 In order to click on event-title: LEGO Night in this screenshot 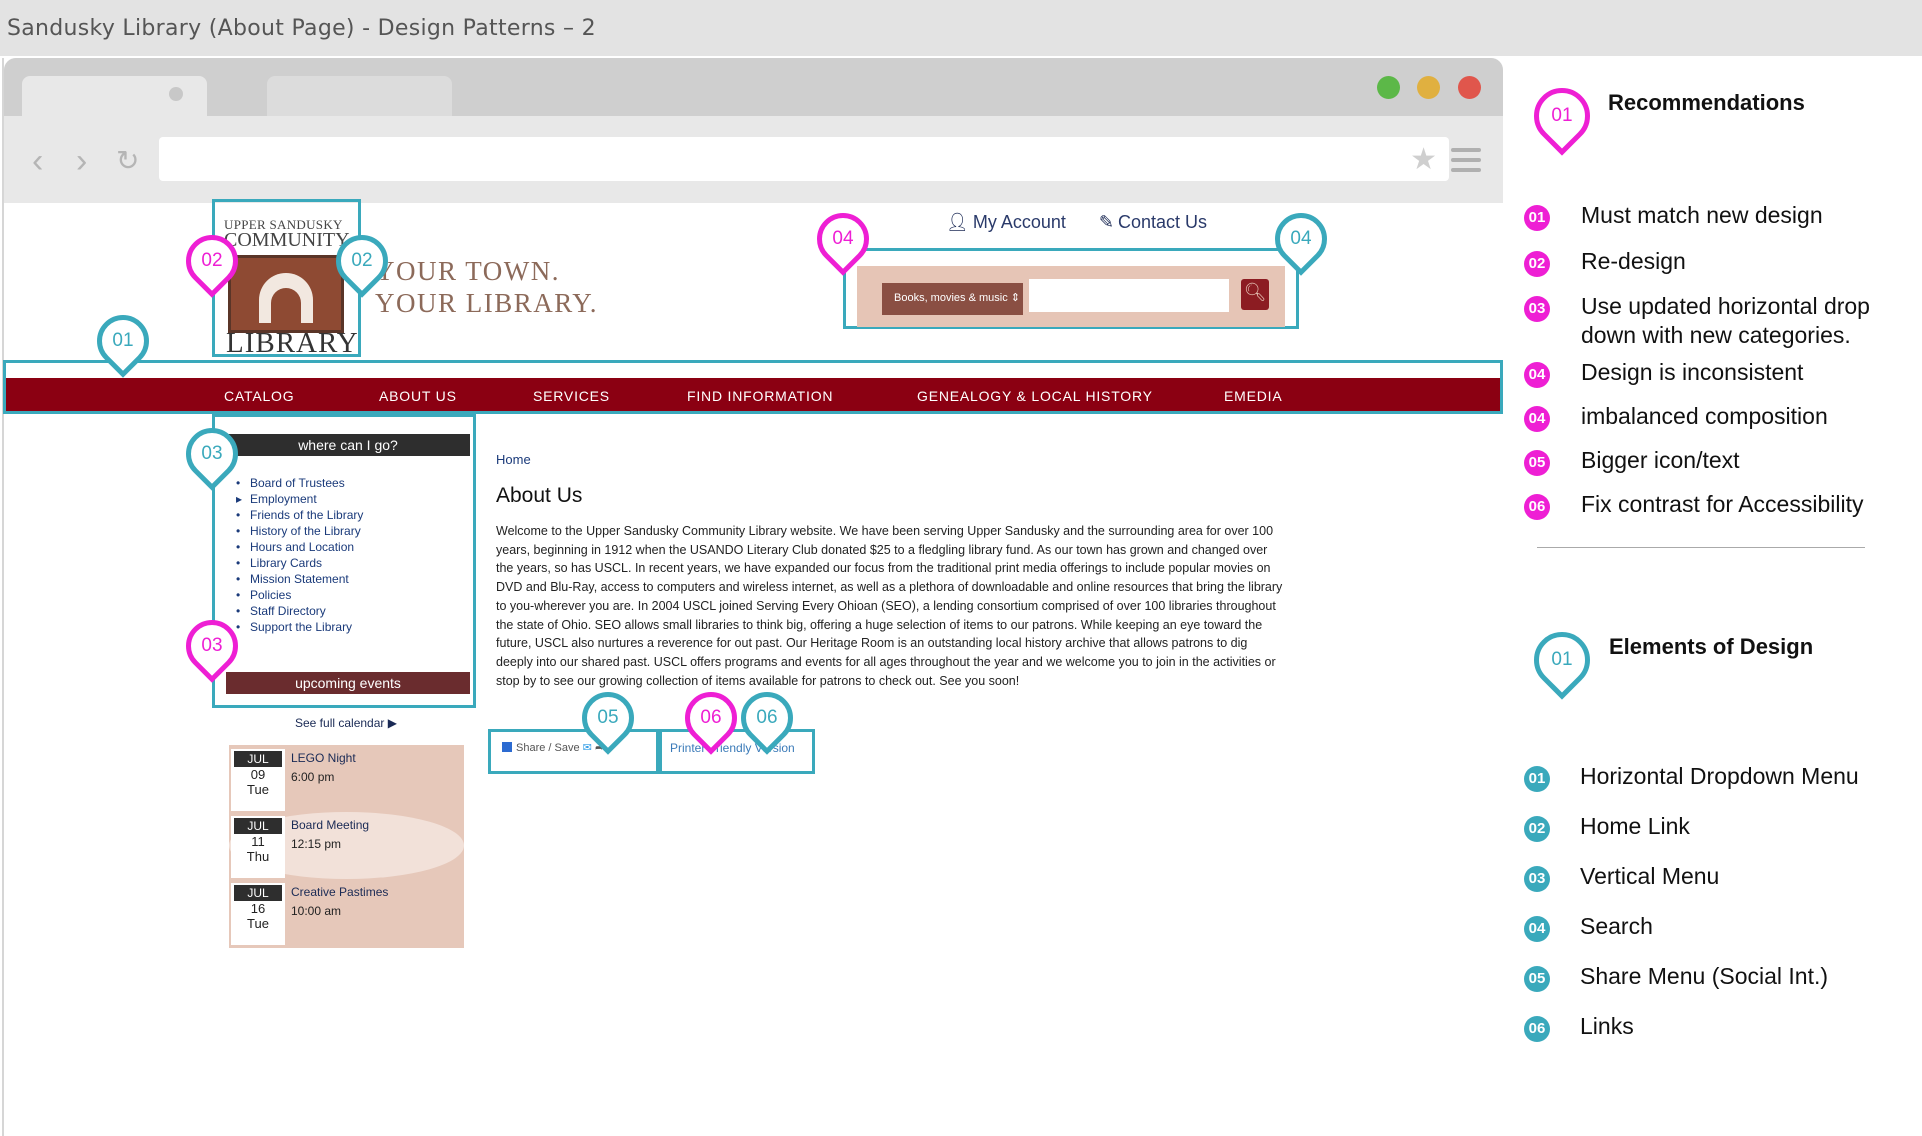, I will do `click(323, 758)`.